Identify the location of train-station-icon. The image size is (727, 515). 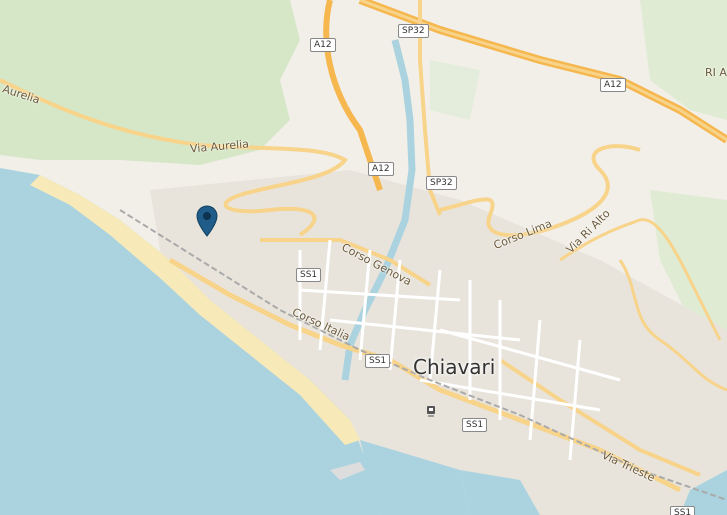
(431, 411).